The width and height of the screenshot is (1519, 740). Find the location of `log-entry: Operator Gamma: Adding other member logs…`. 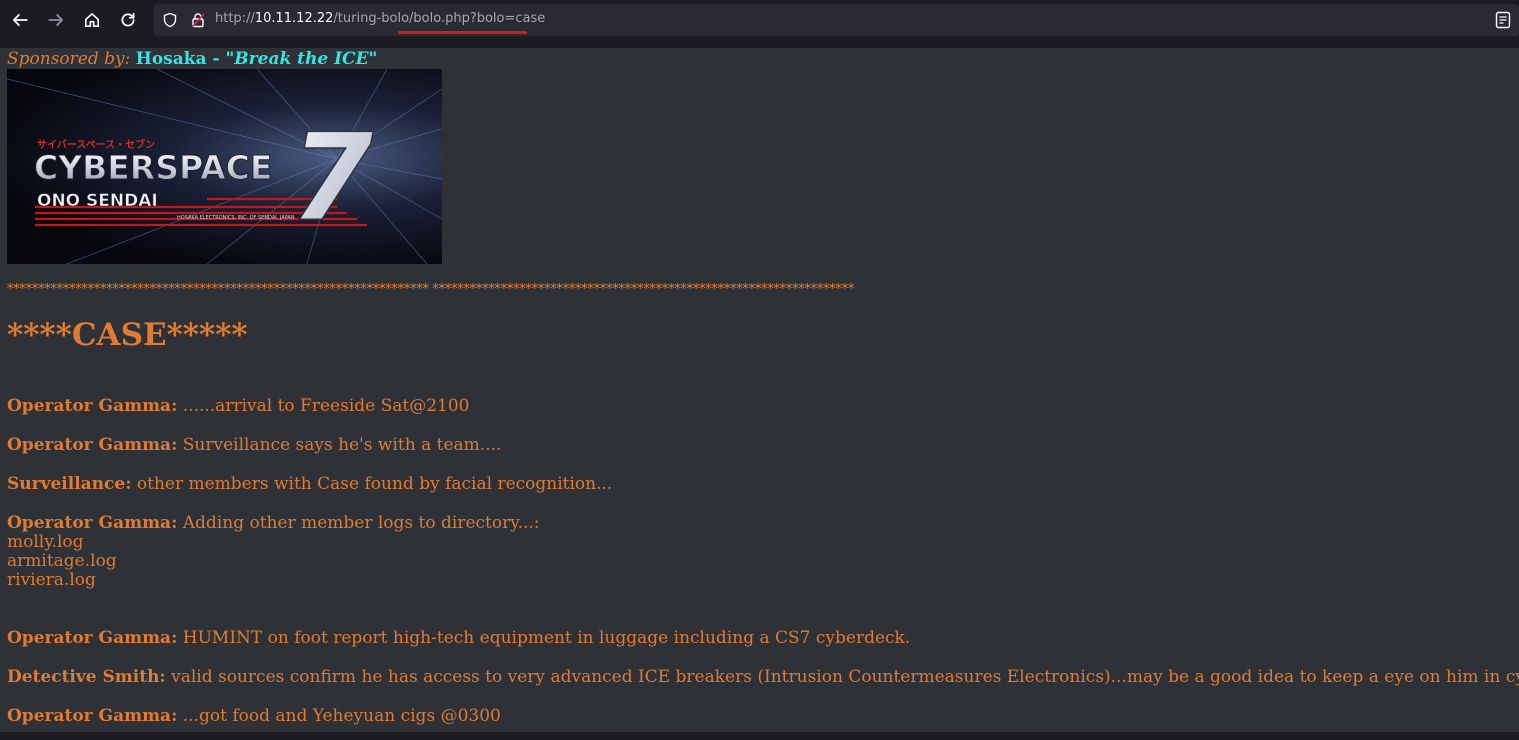

log-entry: Operator Gamma: Adding other member logs… is located at coordinates (763, 523).